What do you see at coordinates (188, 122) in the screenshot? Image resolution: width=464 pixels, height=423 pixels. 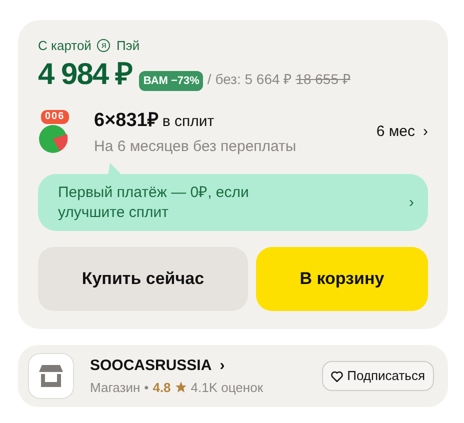 I see `split-label: в сплит` at bounding box center [188, 122].